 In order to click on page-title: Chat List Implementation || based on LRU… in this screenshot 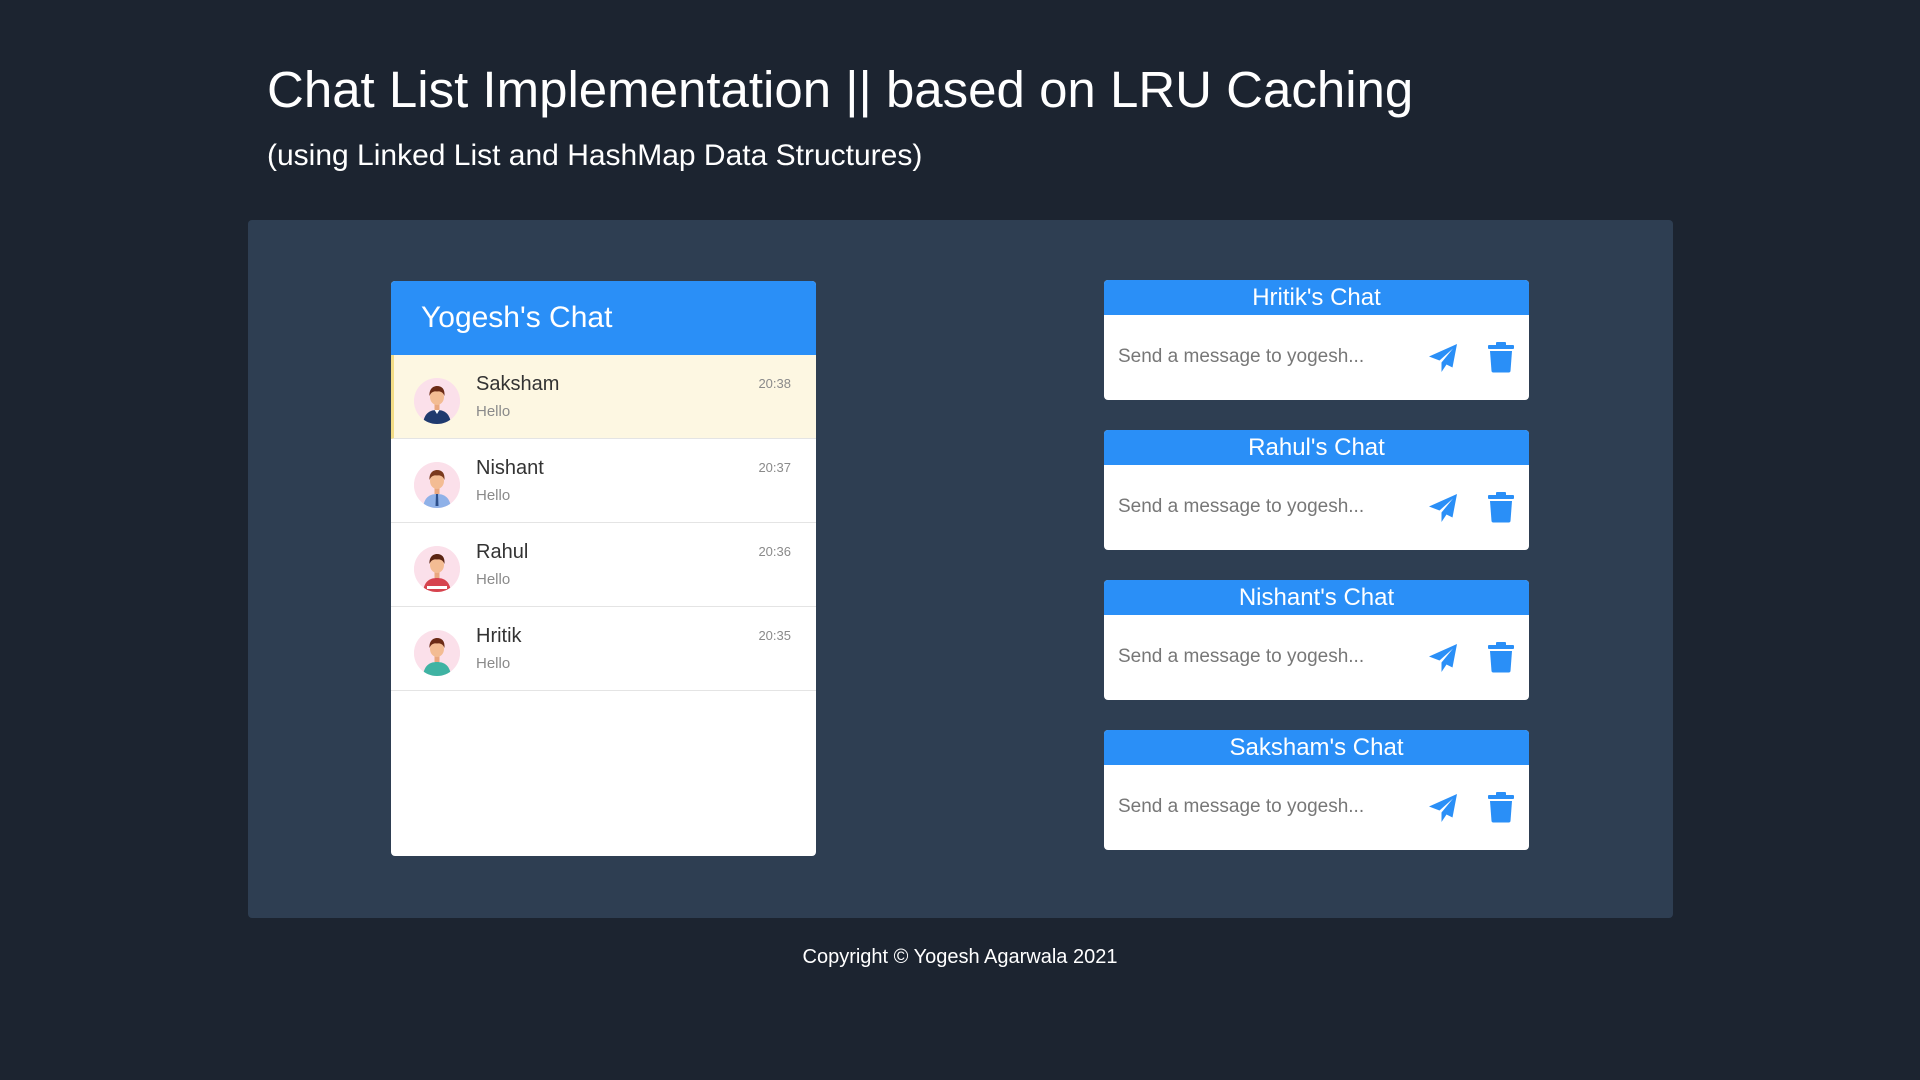, I will do `click(840, 89)`.